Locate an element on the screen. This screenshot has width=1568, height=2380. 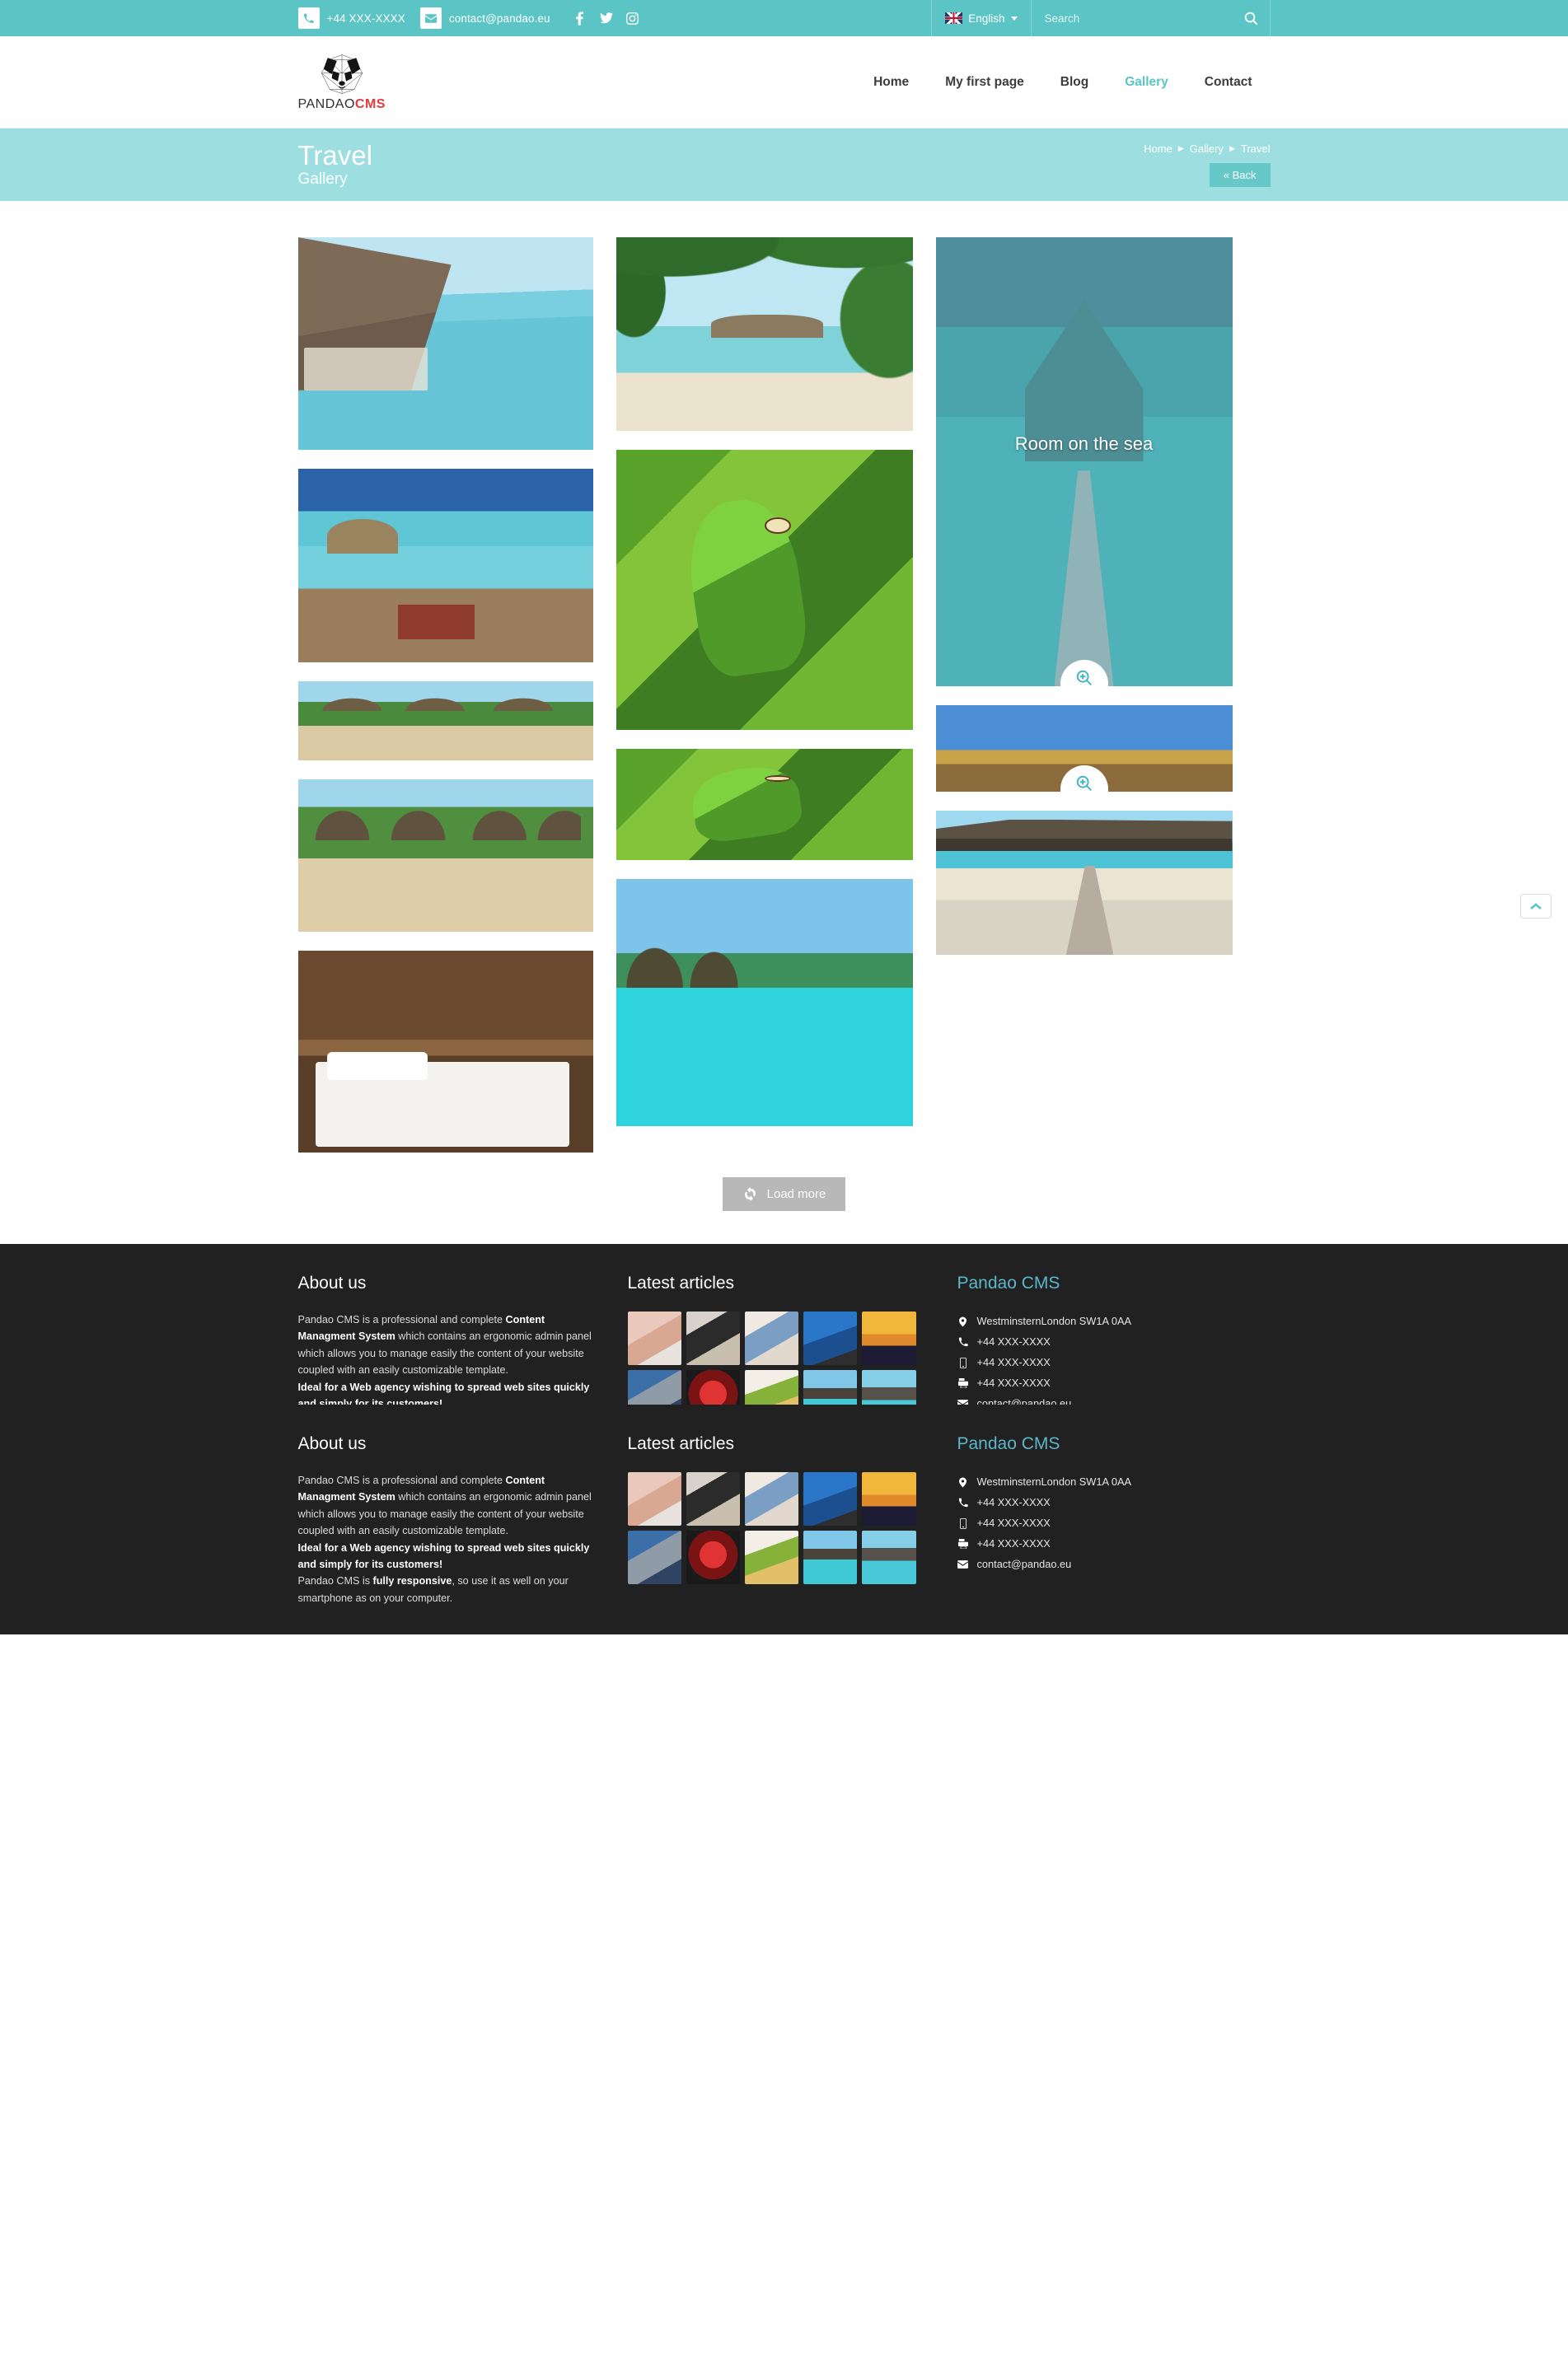
article-thumb-overwater-villas is located at coordinates (889, 1558).